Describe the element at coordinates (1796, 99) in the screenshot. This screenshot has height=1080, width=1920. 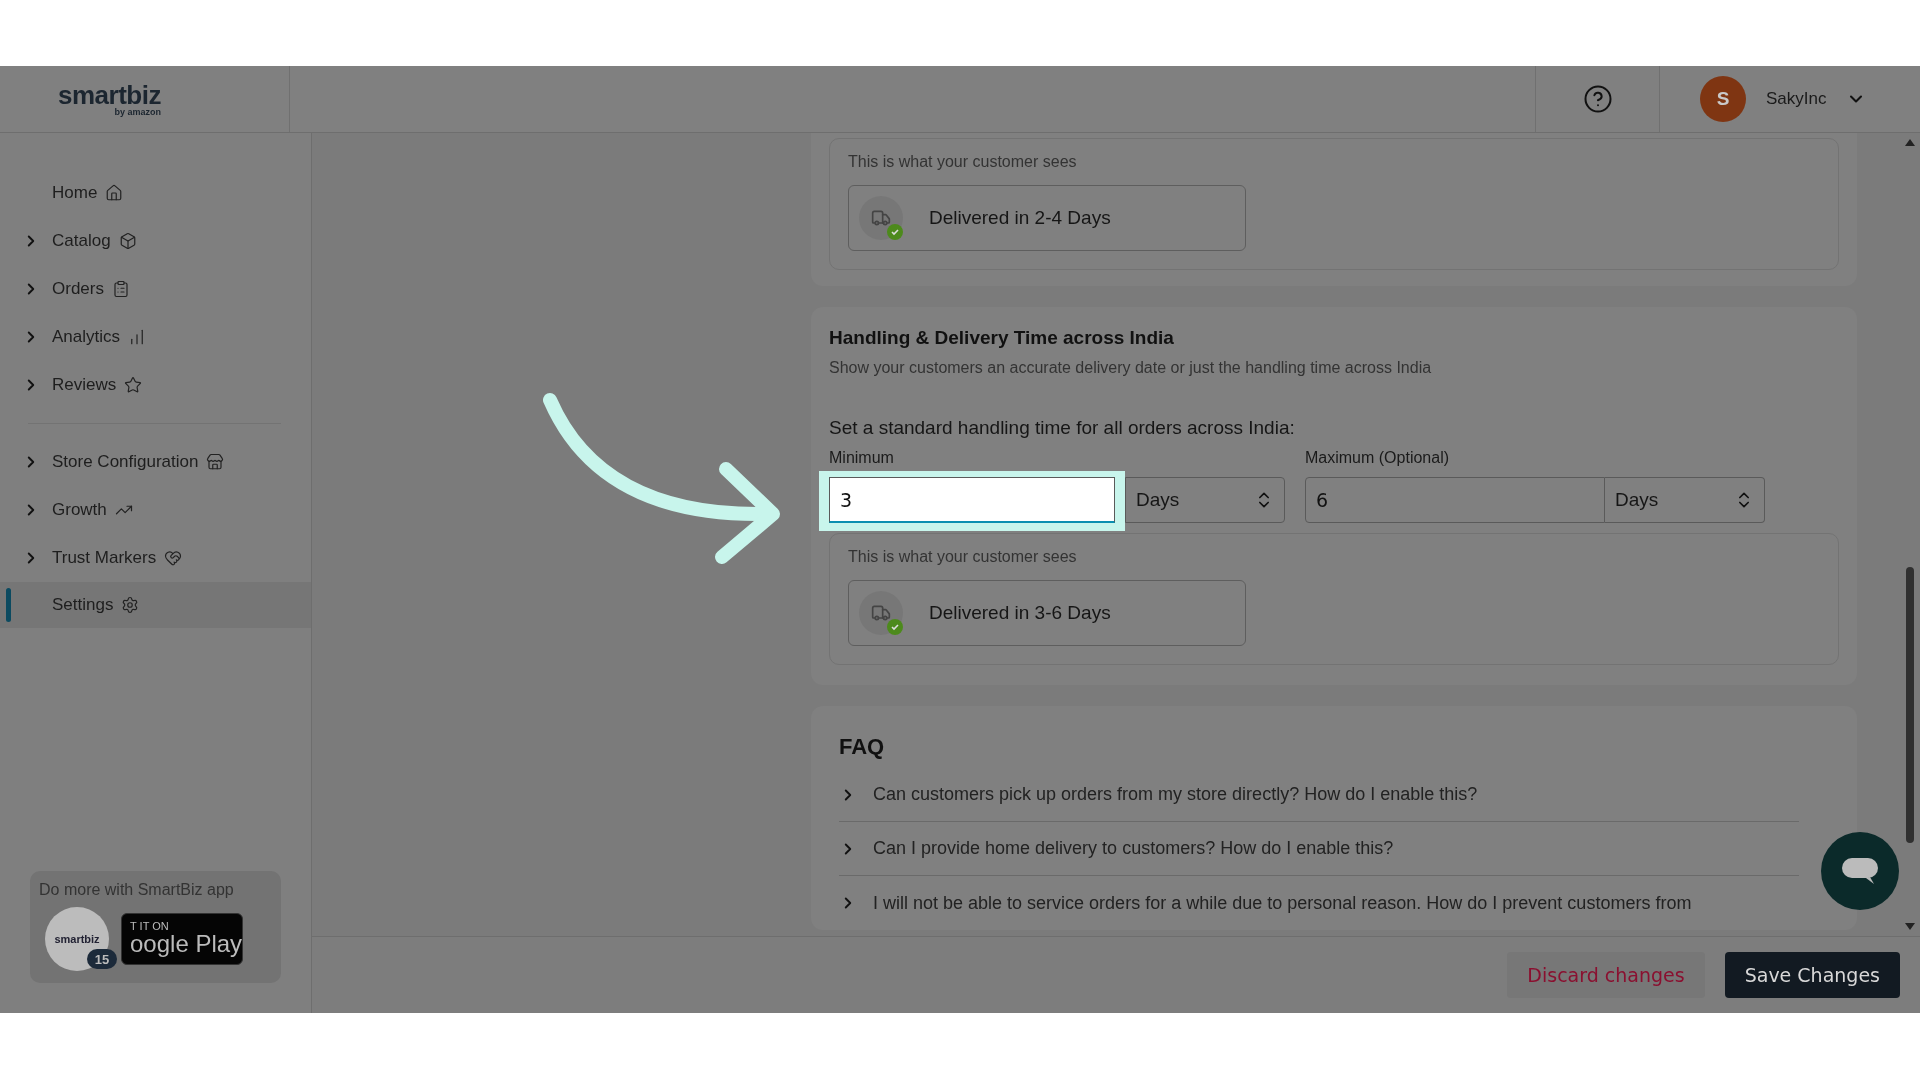
I see `user-name: SakyInc` at that location.